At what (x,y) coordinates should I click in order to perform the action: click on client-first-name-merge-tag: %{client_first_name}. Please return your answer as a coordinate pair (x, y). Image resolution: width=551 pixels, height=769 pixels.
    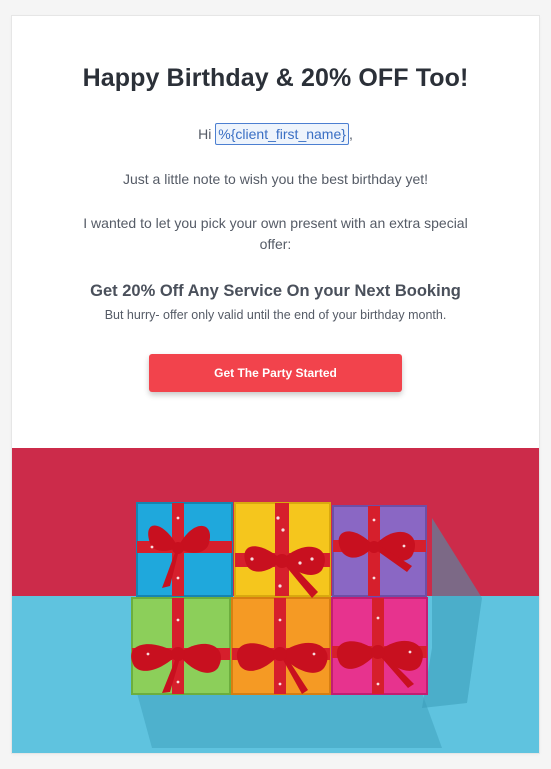
    Looking at the image, I should click on (282, 134).